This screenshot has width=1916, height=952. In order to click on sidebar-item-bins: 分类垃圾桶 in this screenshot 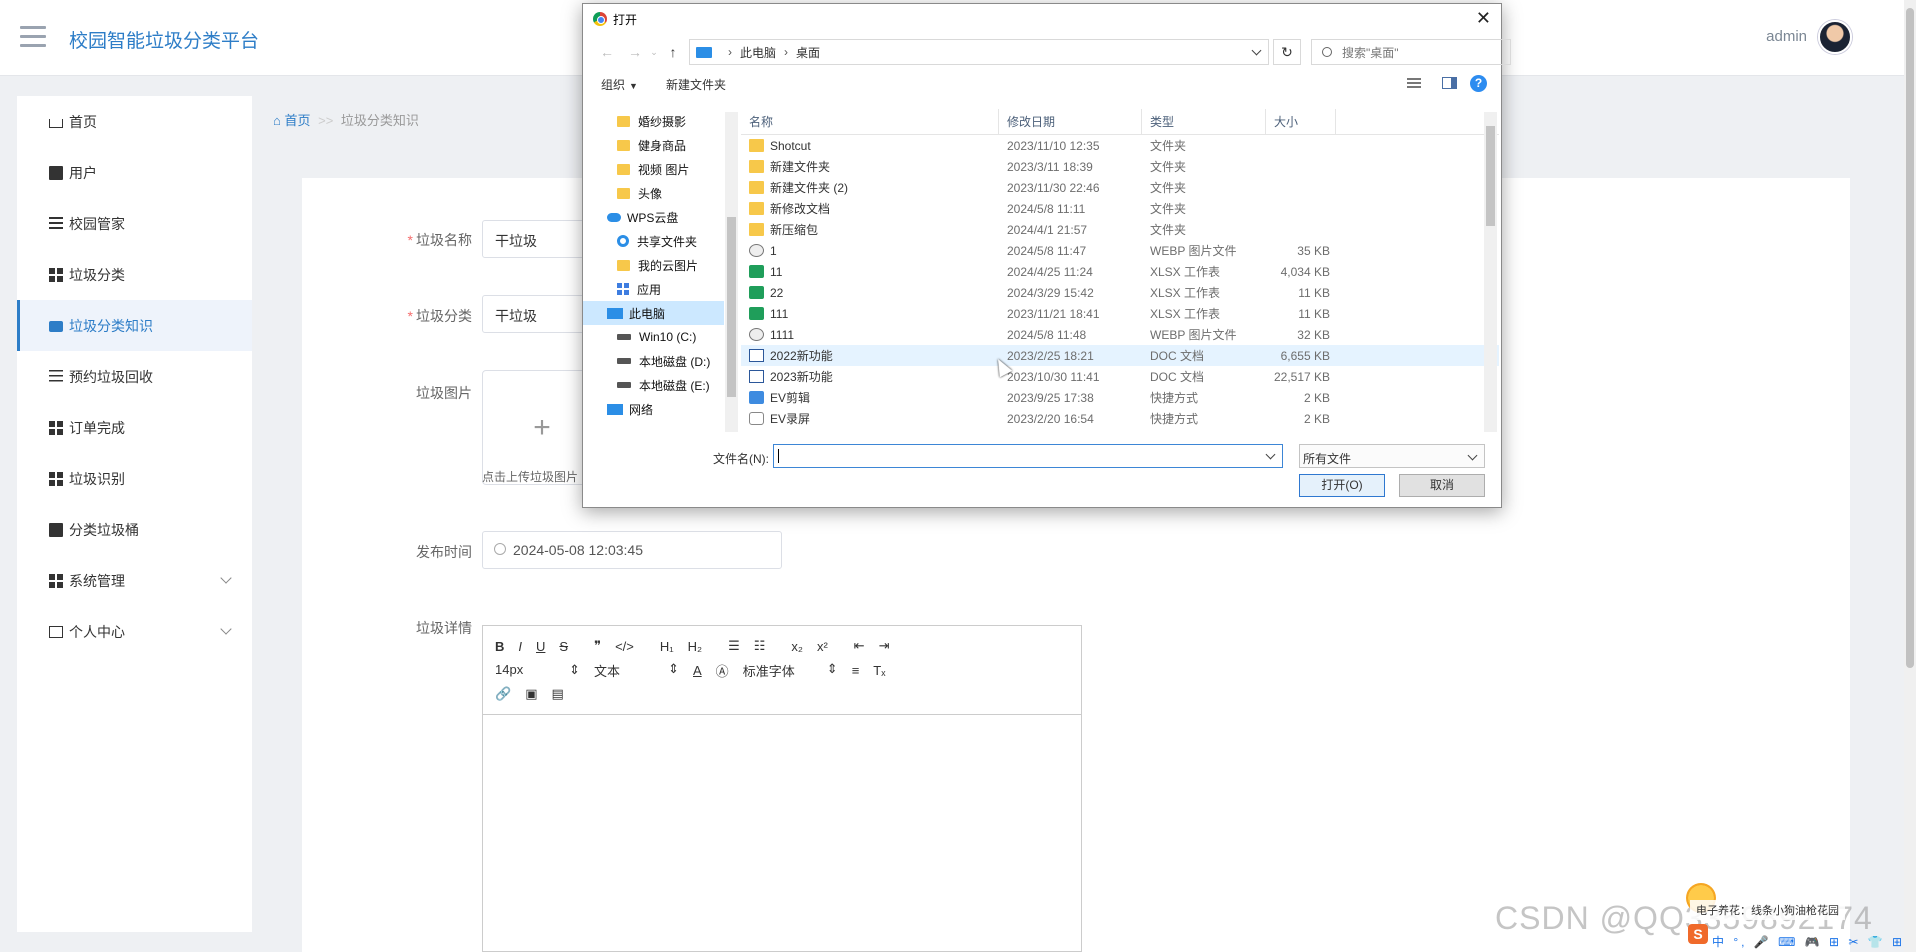, I will do `click(134, 529)`.